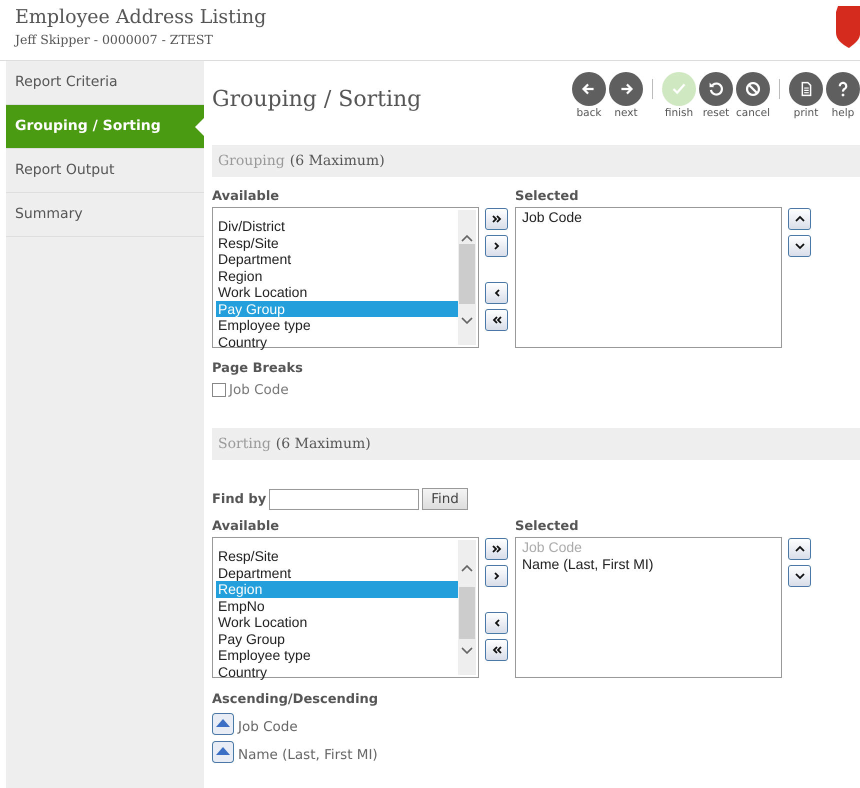 This screenshot has height=788, width=860. I want to click on available-list: Div/District Resp/Site Department Region Work Location Pay Group Employee type Country, so click(345, 277).